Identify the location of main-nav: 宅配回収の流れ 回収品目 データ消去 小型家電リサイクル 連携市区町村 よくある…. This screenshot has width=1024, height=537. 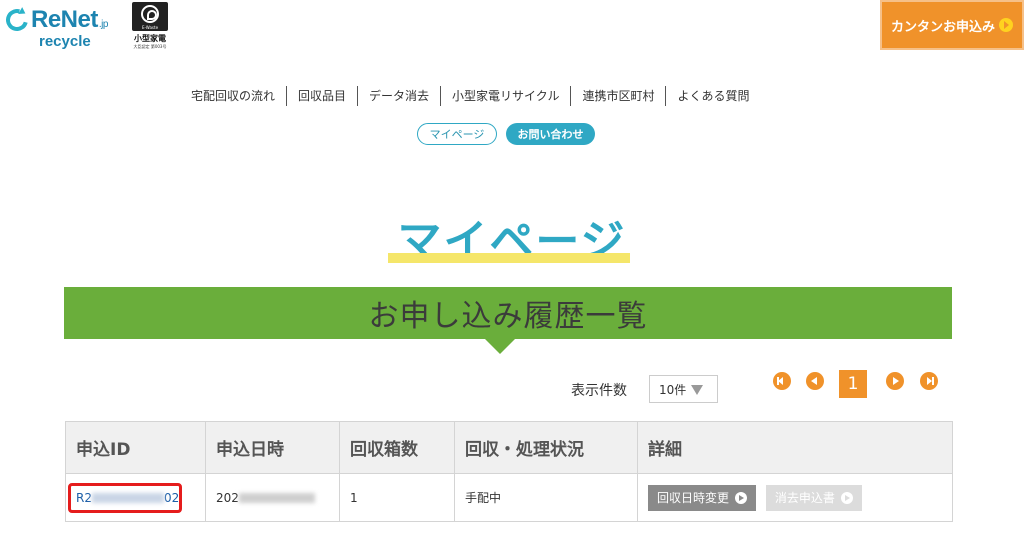
(470, 96).